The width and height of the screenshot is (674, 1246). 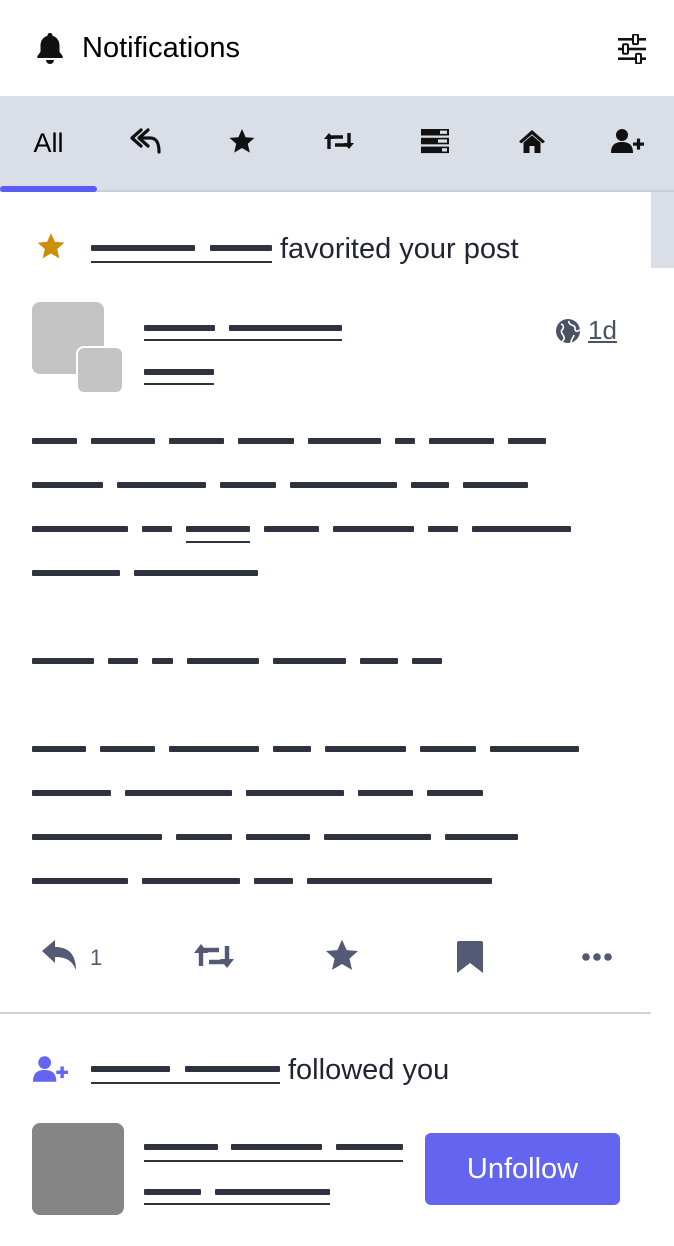 I want to click on tab-boosts, so click(x=338, y=143).